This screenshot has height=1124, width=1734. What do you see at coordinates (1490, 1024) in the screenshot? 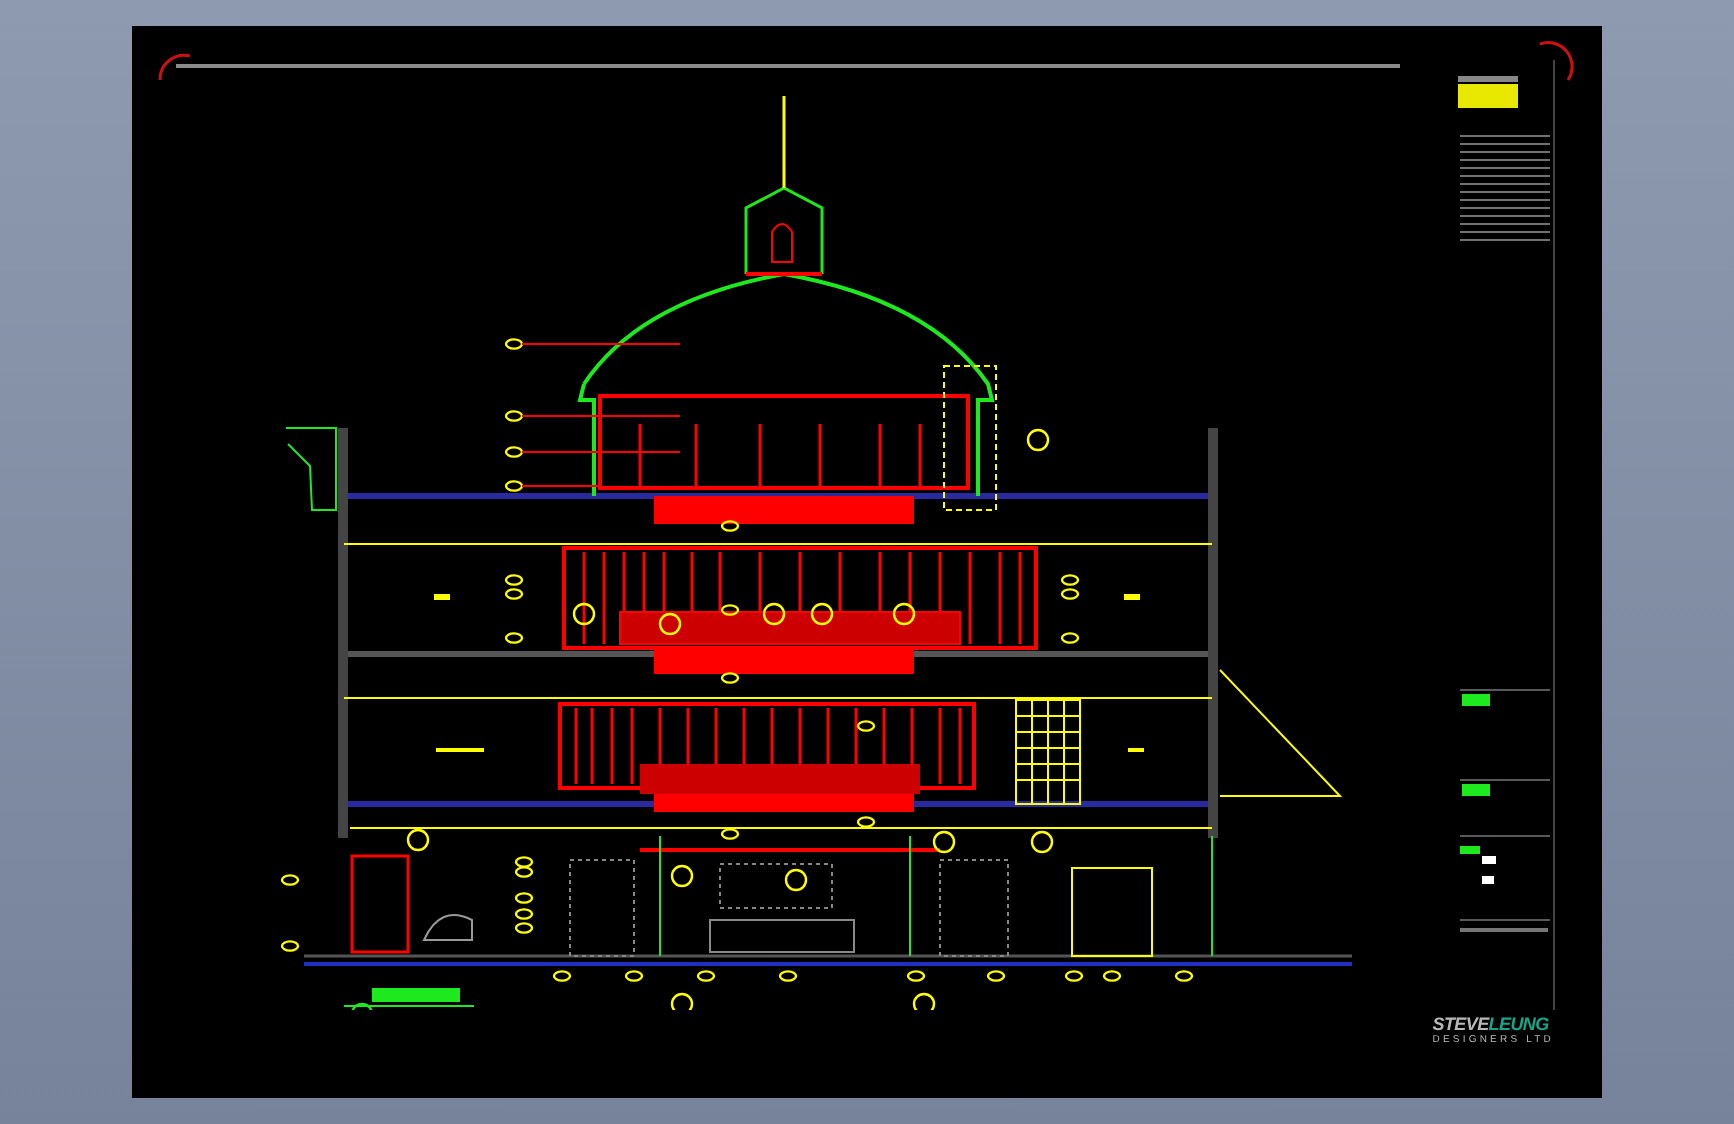
I see `company-logo-name: STEVELEUNG` at bounding box center [1490, 1024].